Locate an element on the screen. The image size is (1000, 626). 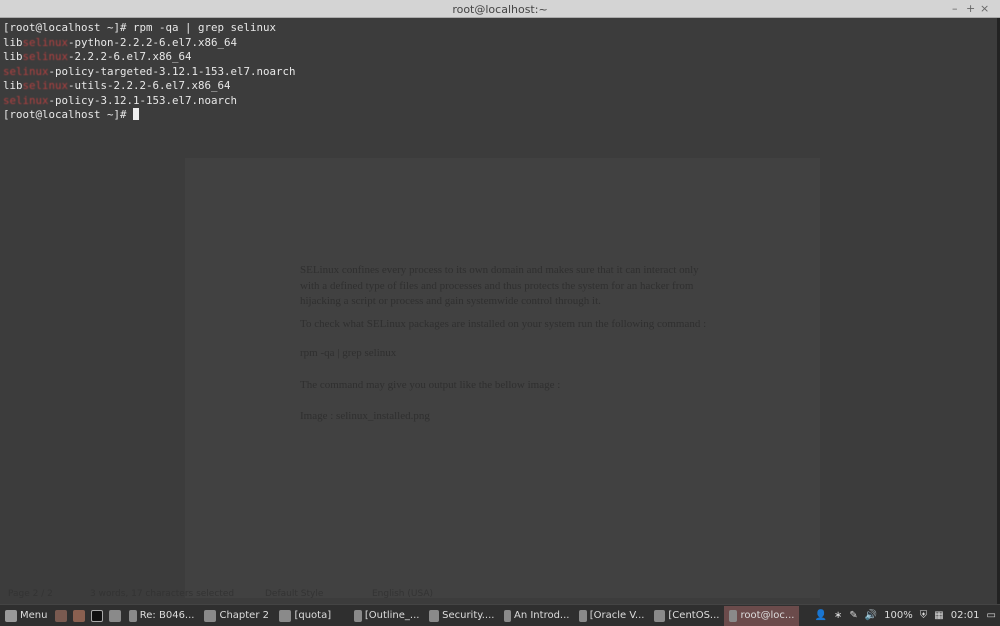
taskbar-task: Chapter 2 is located at coordinates (236, 616).